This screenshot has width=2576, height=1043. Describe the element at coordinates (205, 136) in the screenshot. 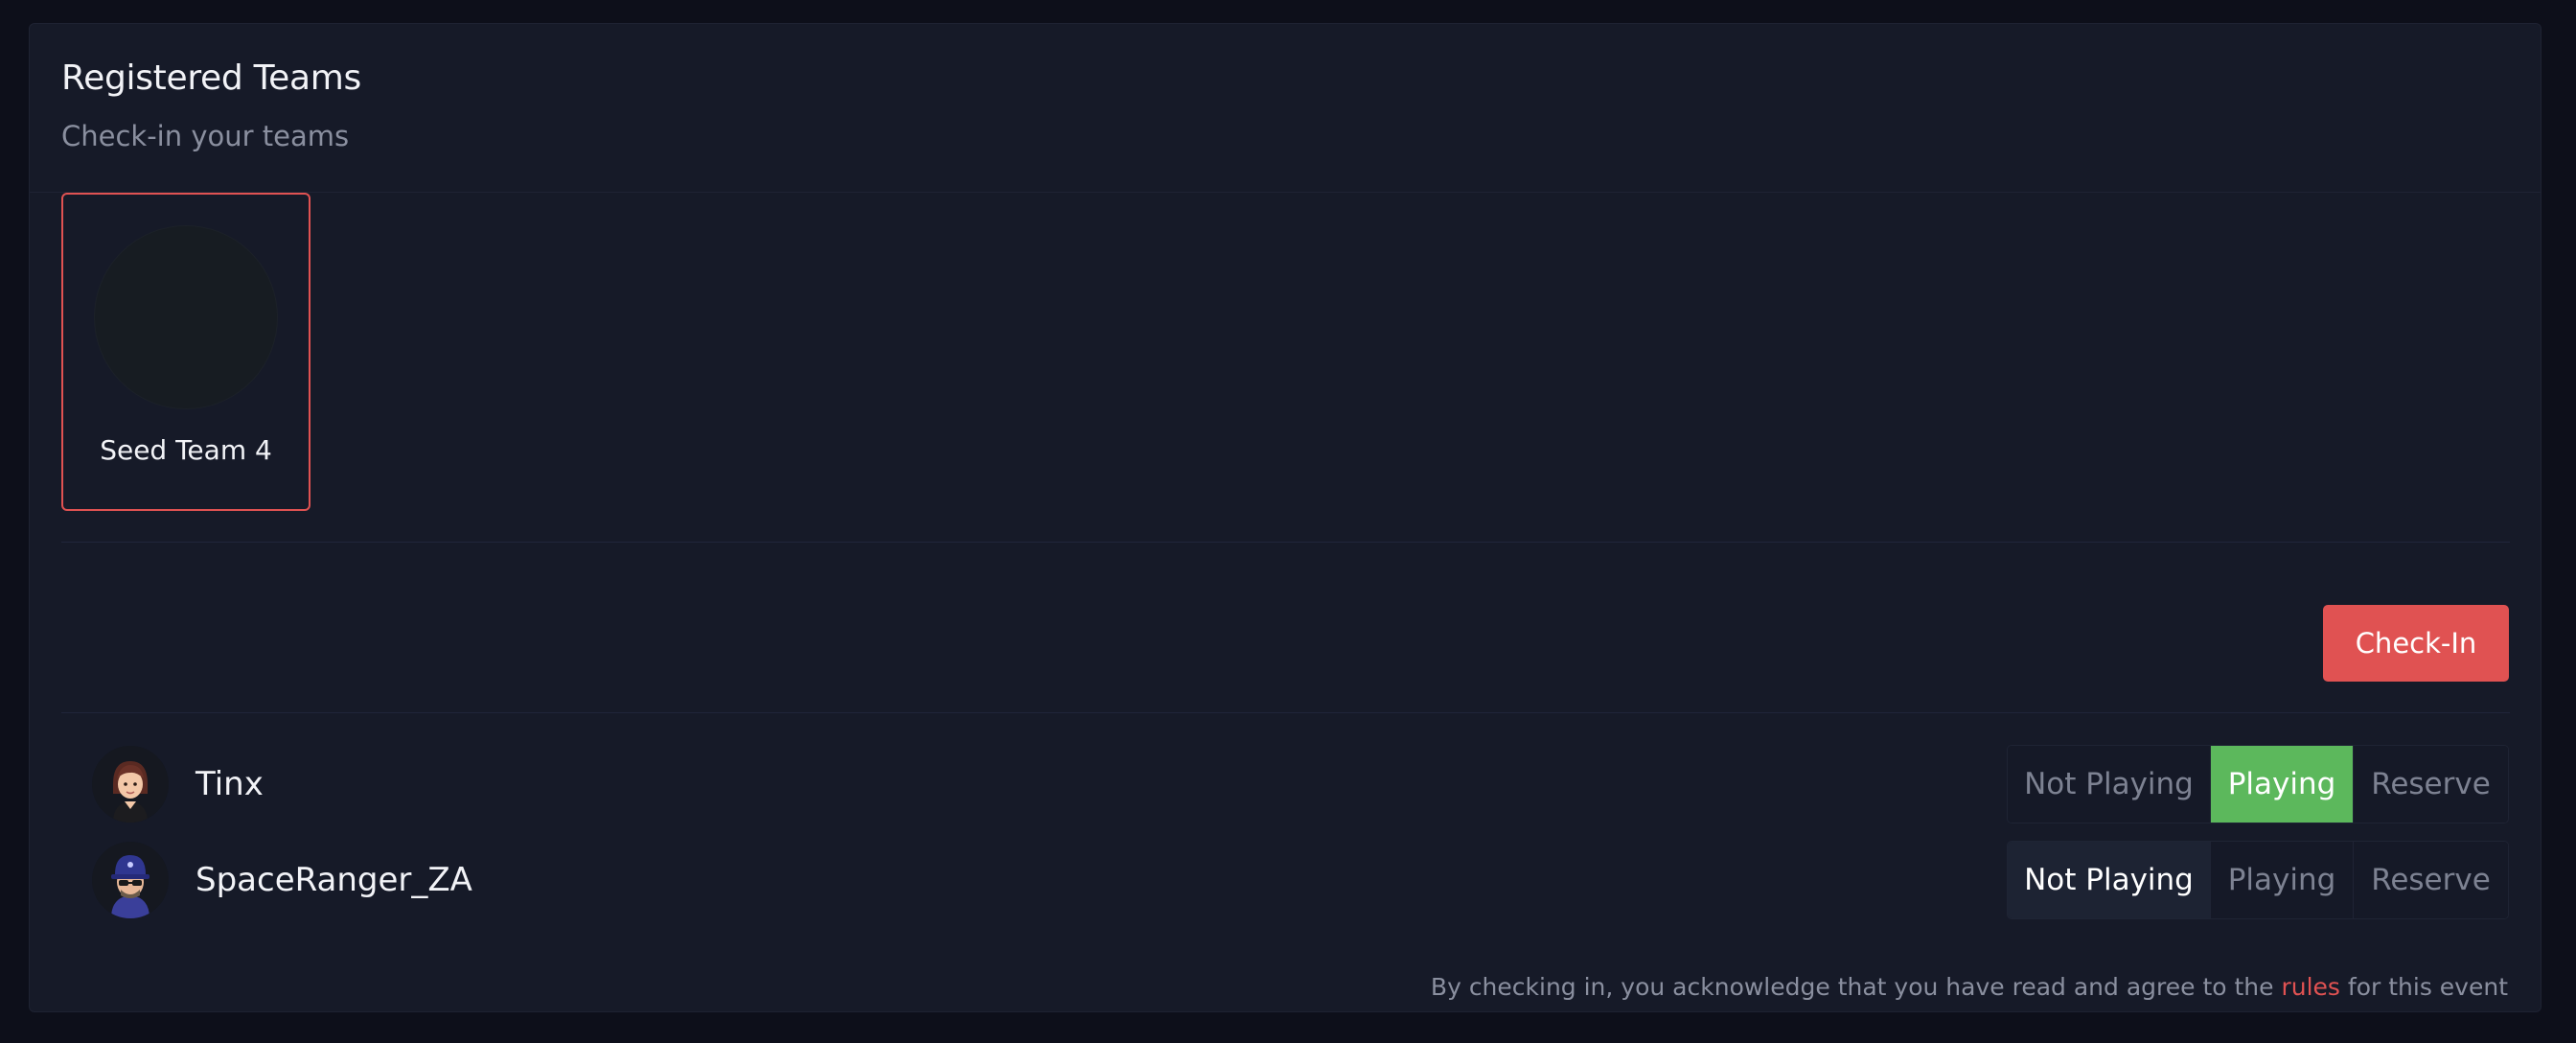

I see `panel-subtitle: Check-in your teams` at that location.